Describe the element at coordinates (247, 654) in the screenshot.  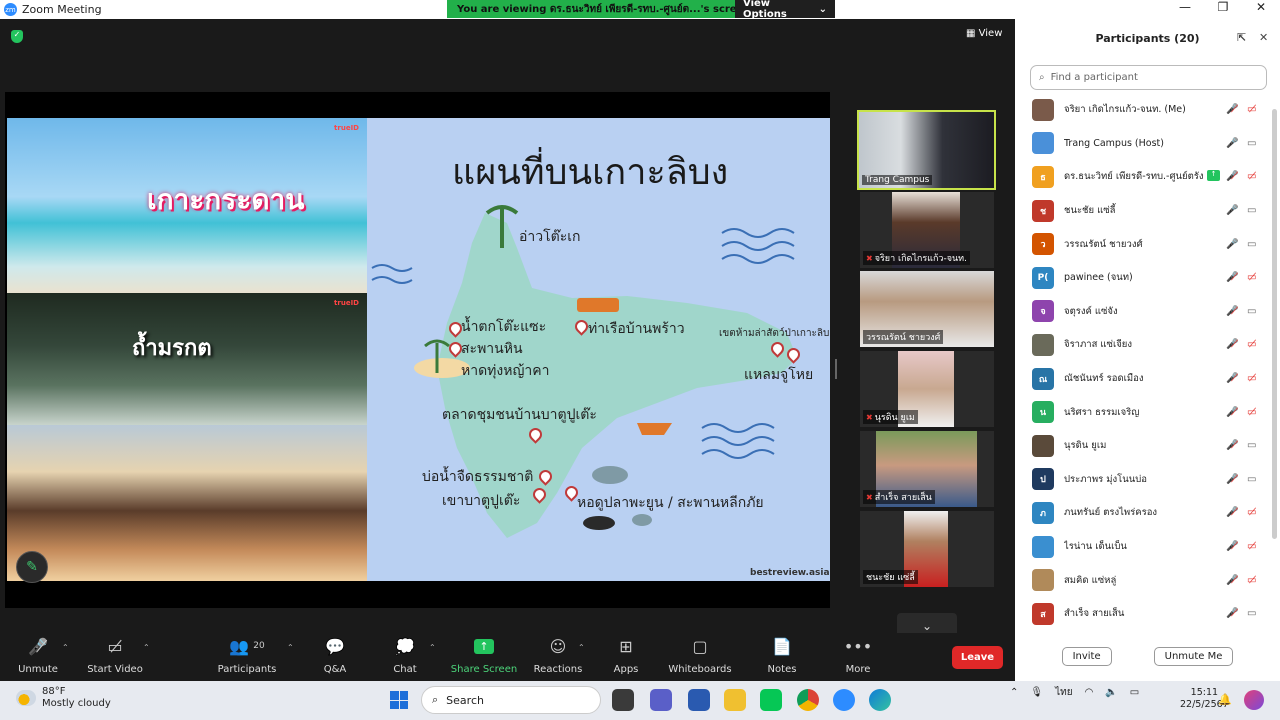
I see `participants-button: 👥 20 Participants` at that location.